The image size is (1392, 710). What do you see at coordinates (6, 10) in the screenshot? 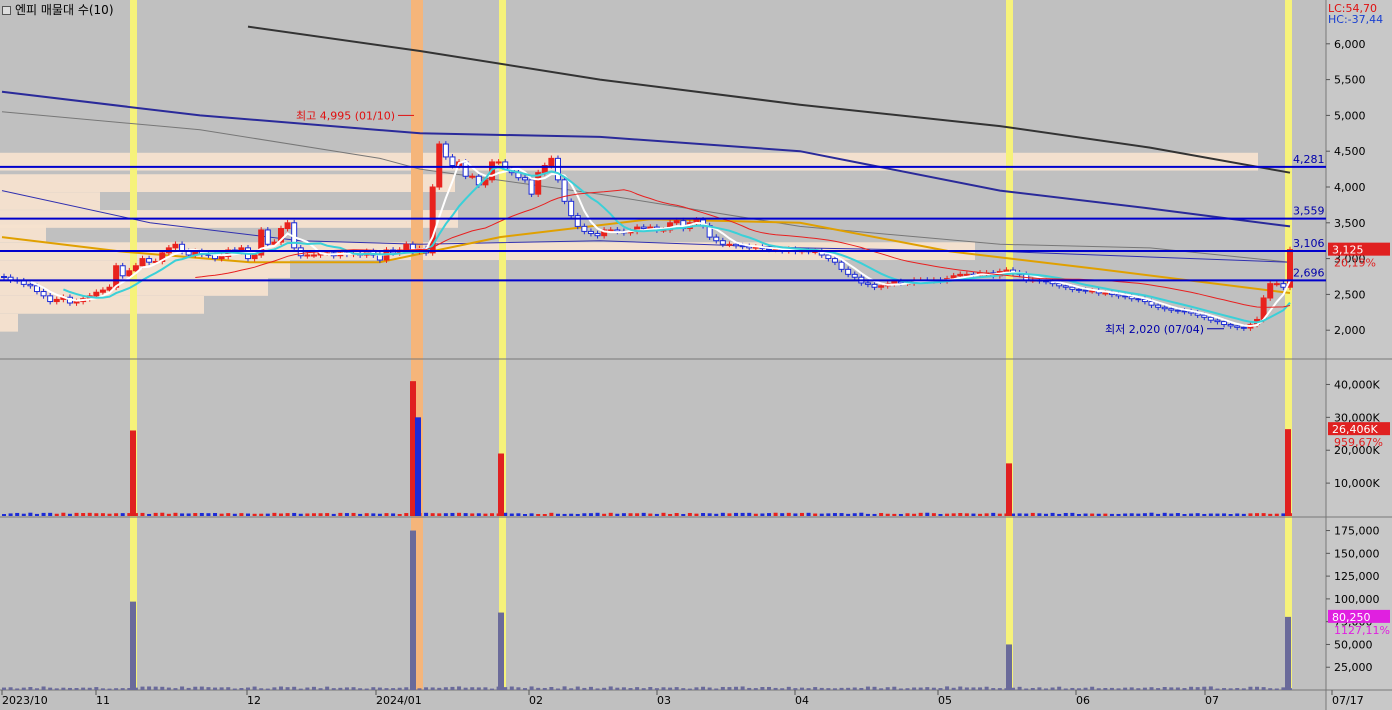
I see `window-menu-icon` at bounding box center [6, 10].